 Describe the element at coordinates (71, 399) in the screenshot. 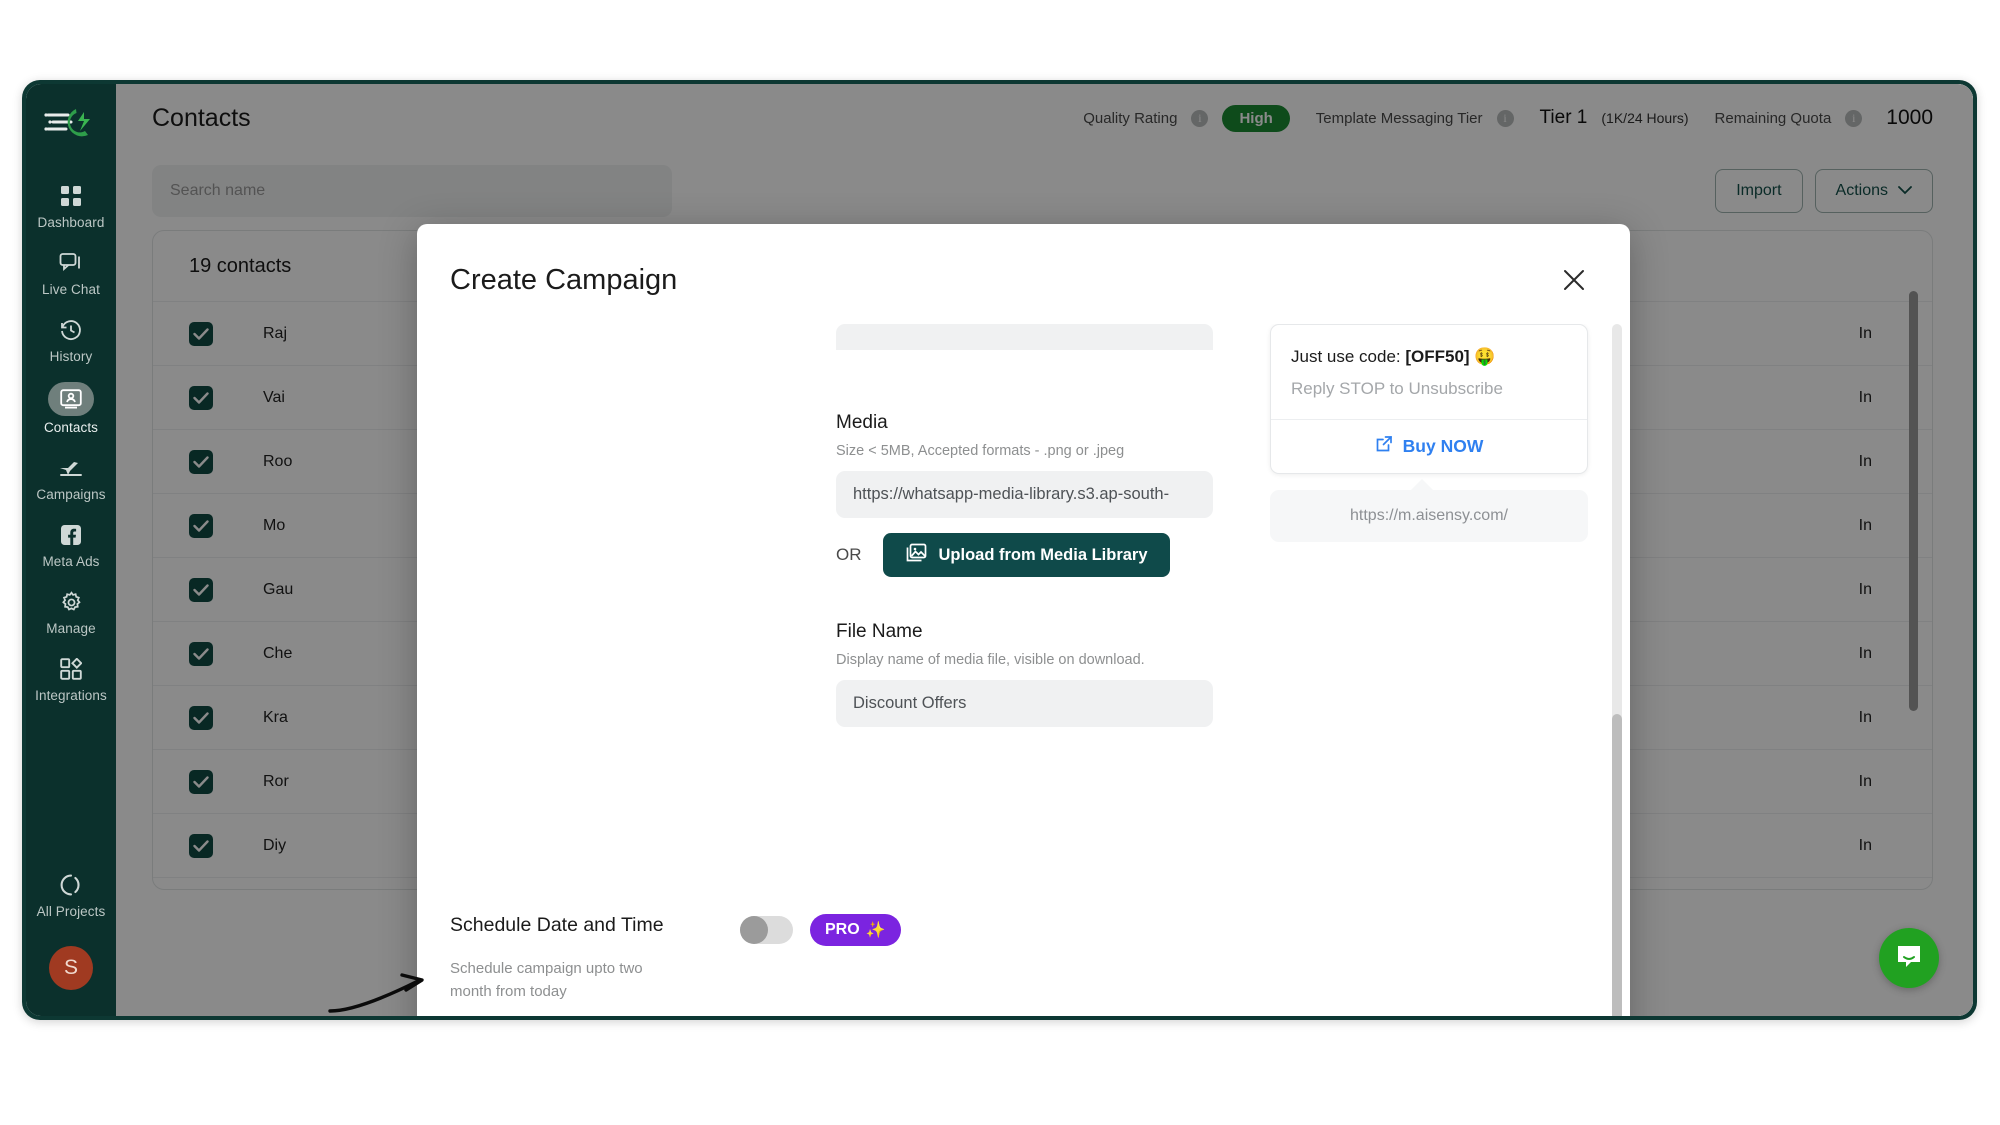

I see `contact-card-icon` at that location.